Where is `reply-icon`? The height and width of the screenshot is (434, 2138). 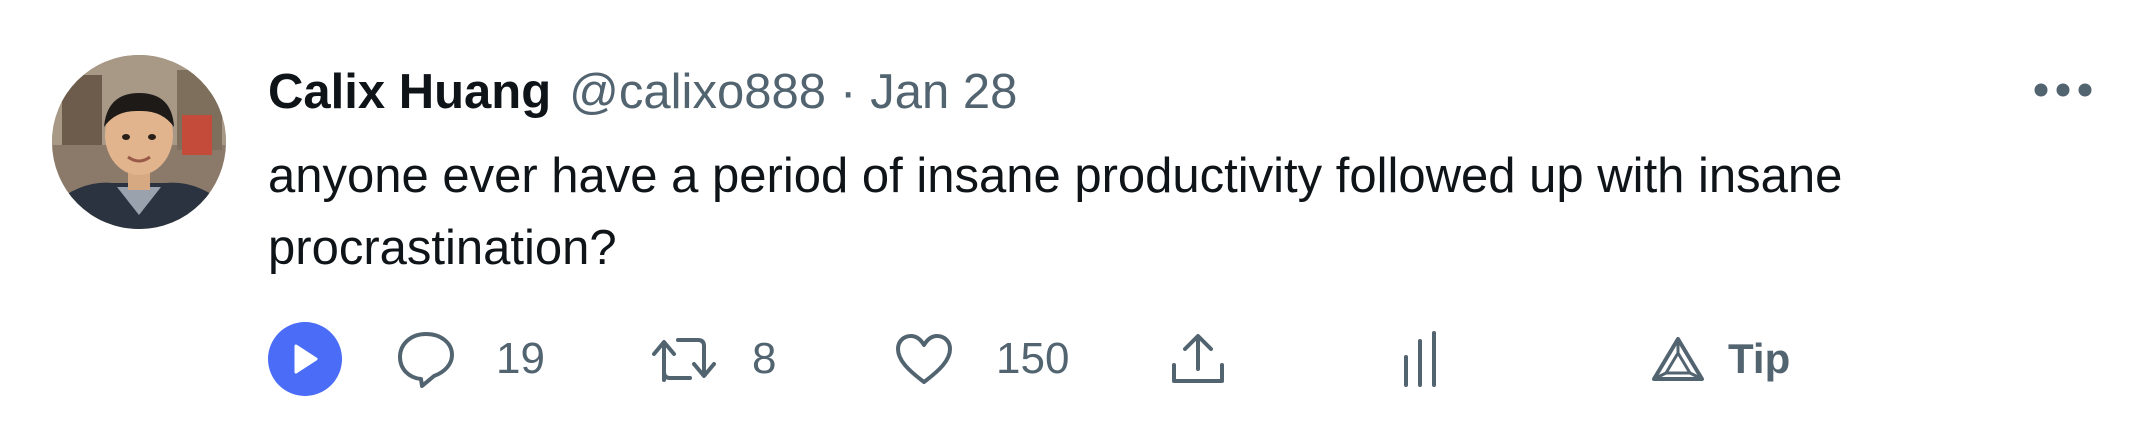 reply-icon is located at coordinates (426, 360).